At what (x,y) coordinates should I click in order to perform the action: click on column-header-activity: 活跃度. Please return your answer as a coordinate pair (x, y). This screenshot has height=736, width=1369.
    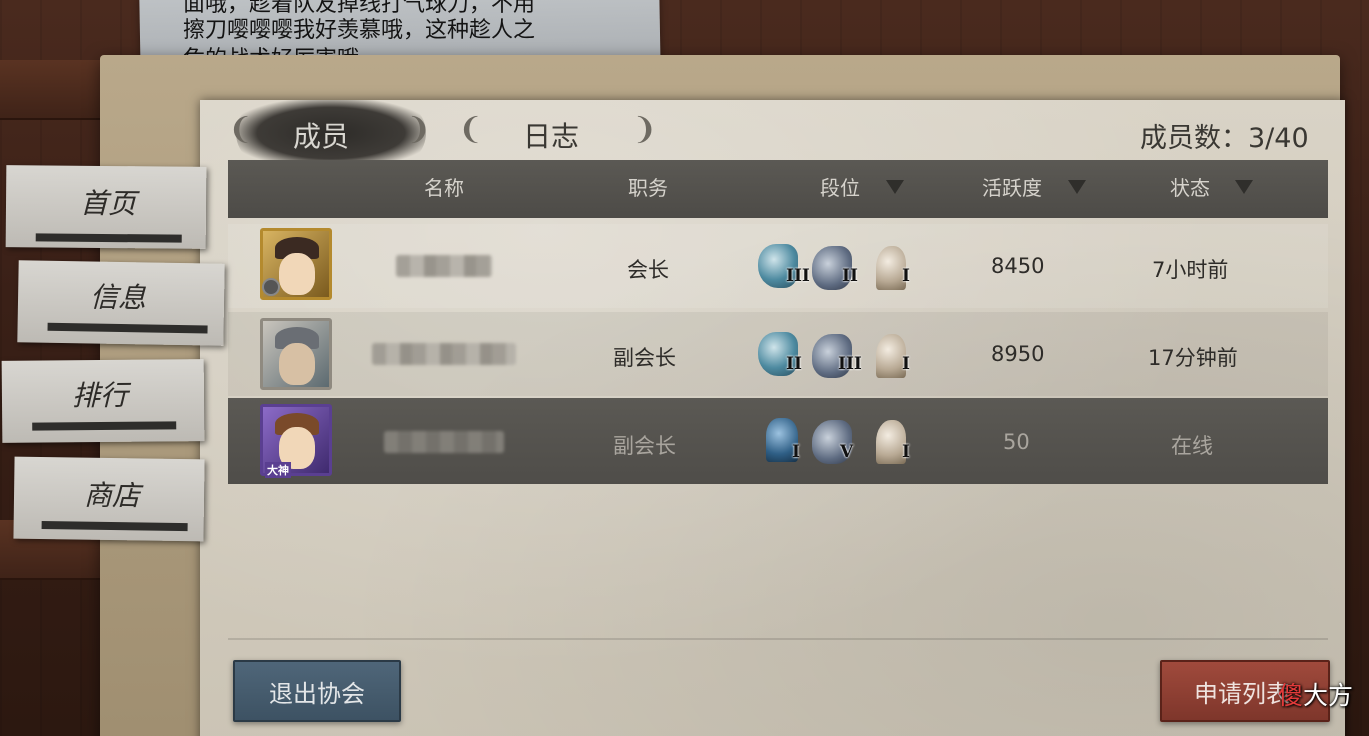
    Looking at the image, I should click on (1012, 186).